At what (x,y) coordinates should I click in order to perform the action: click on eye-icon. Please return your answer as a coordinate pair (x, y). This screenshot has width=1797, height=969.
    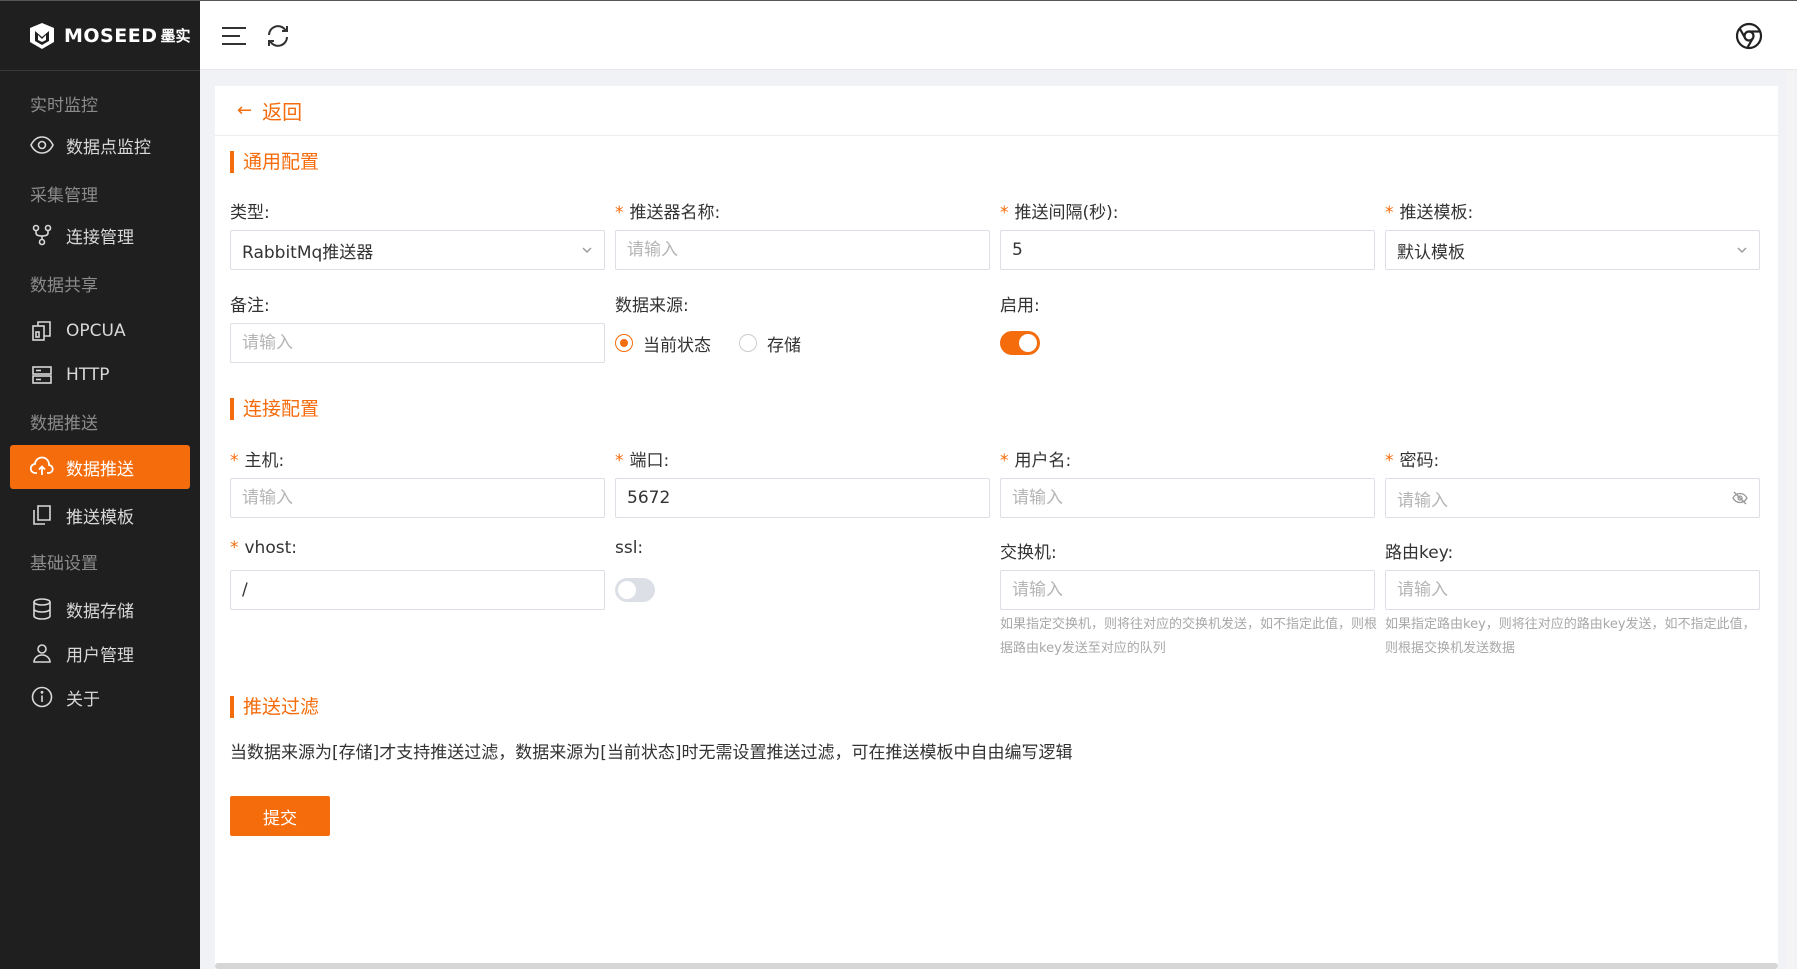
    Looking at the image, I should click on (42, 145).